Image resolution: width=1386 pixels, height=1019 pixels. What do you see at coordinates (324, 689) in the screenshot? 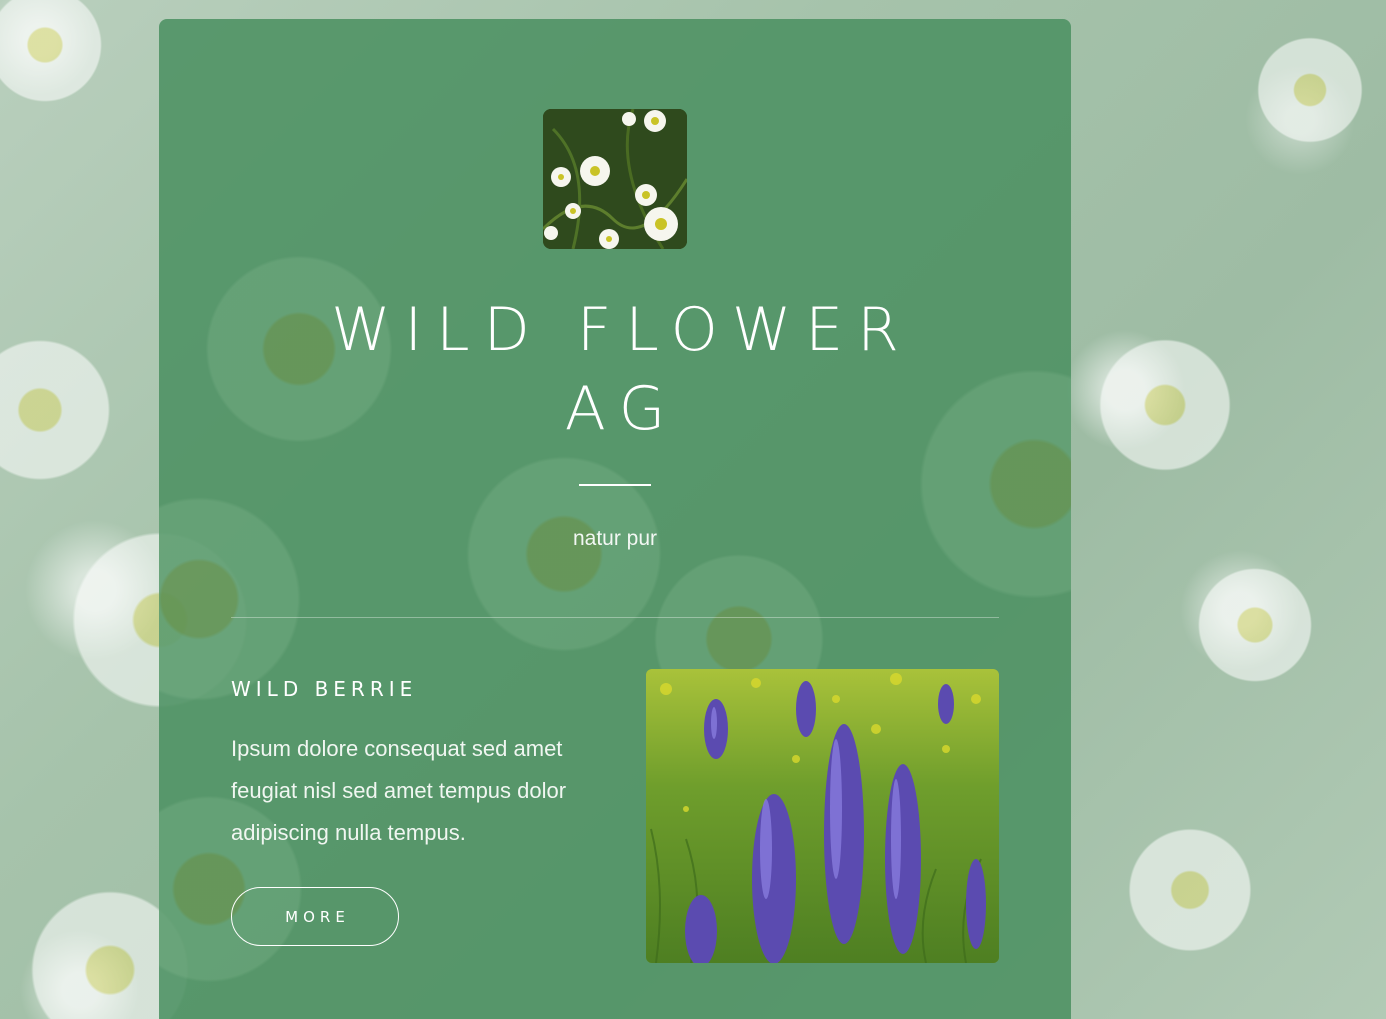
I see `feature-title: WILD BERRIE` at bounding box center [324, 689].